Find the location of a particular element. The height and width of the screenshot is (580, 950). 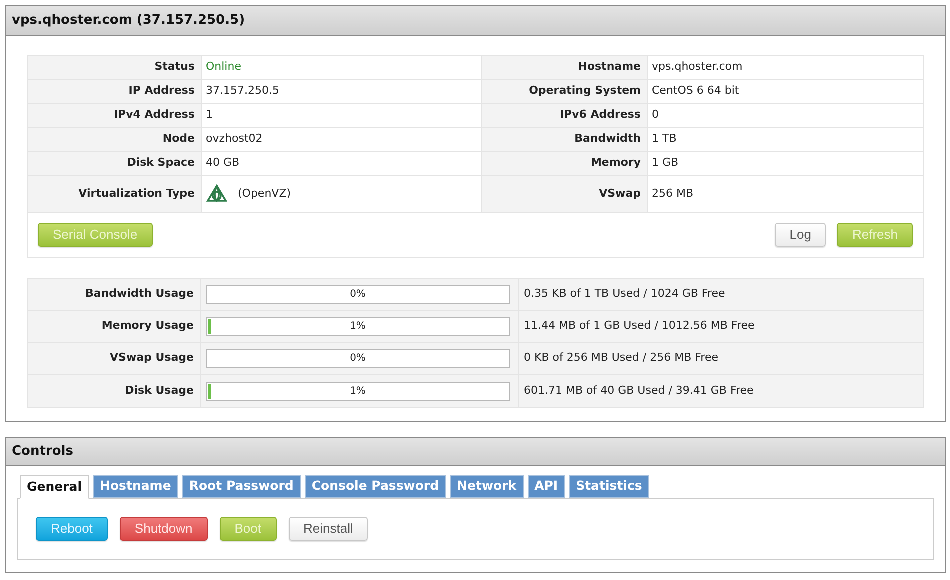

usage-detail: 0 KB of 256 MB Used / 256 MB Free is located at coordinates (621, 358).